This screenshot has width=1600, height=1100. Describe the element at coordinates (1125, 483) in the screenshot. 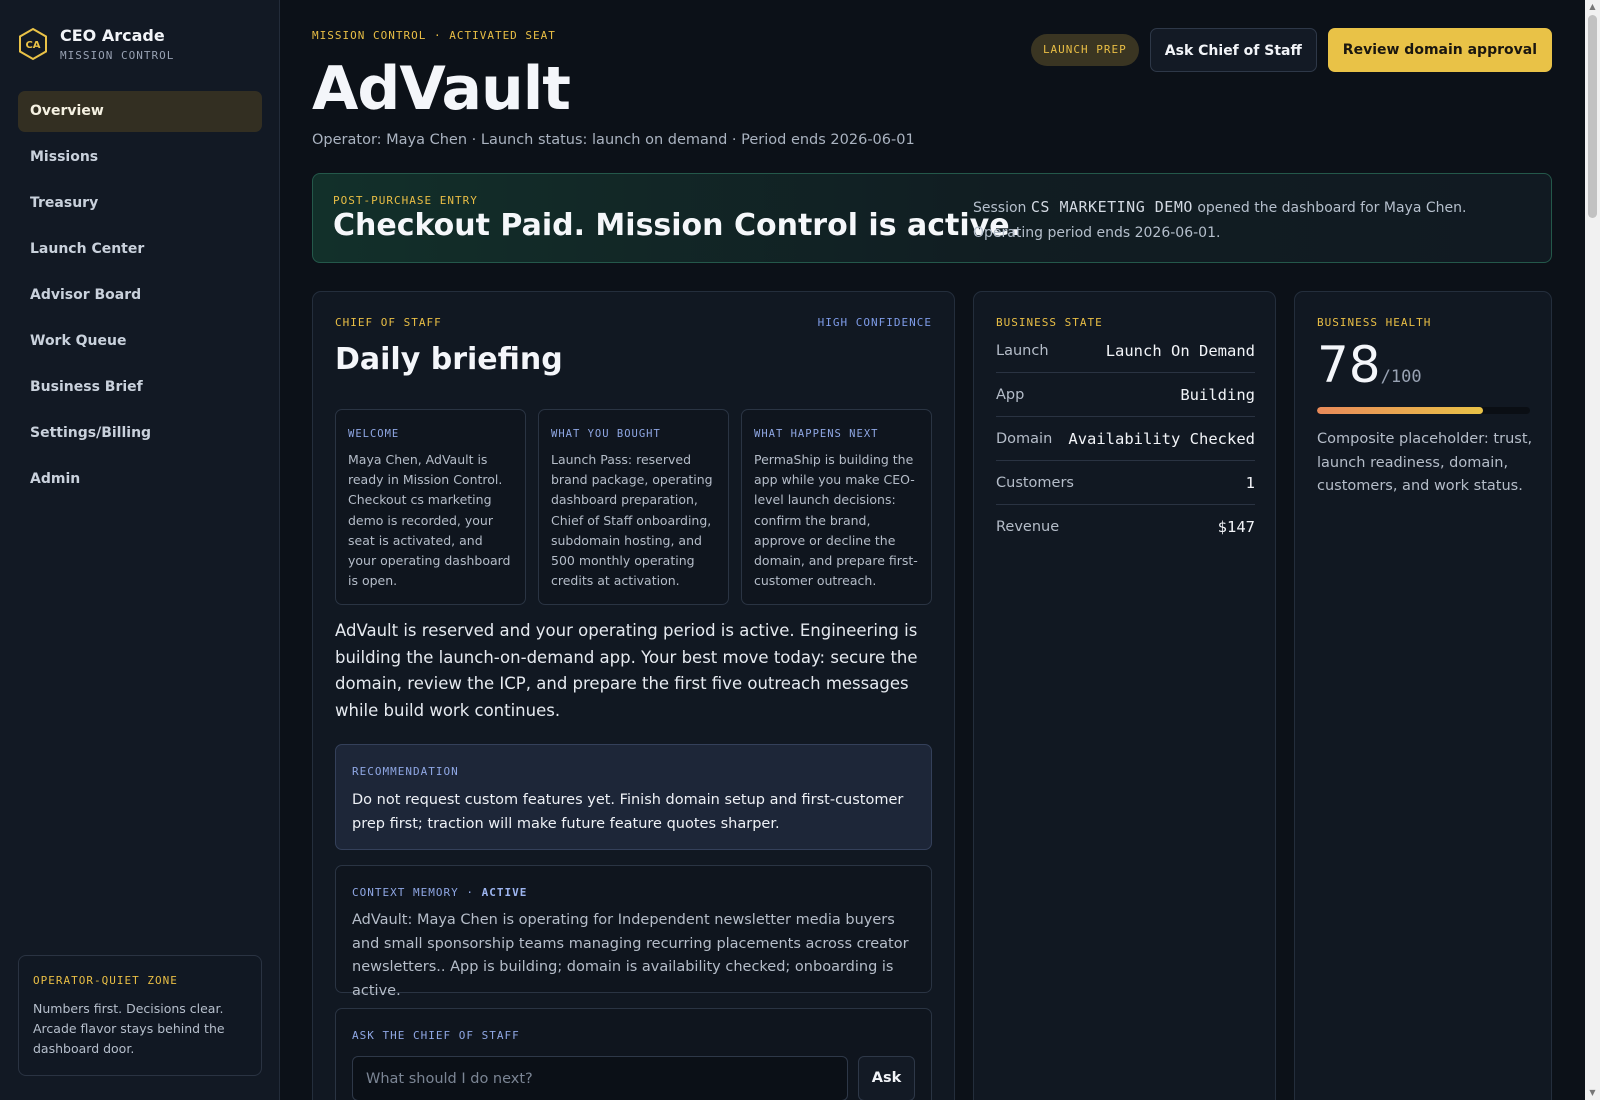

I see `state-row-customers: Customers 1` at that location.